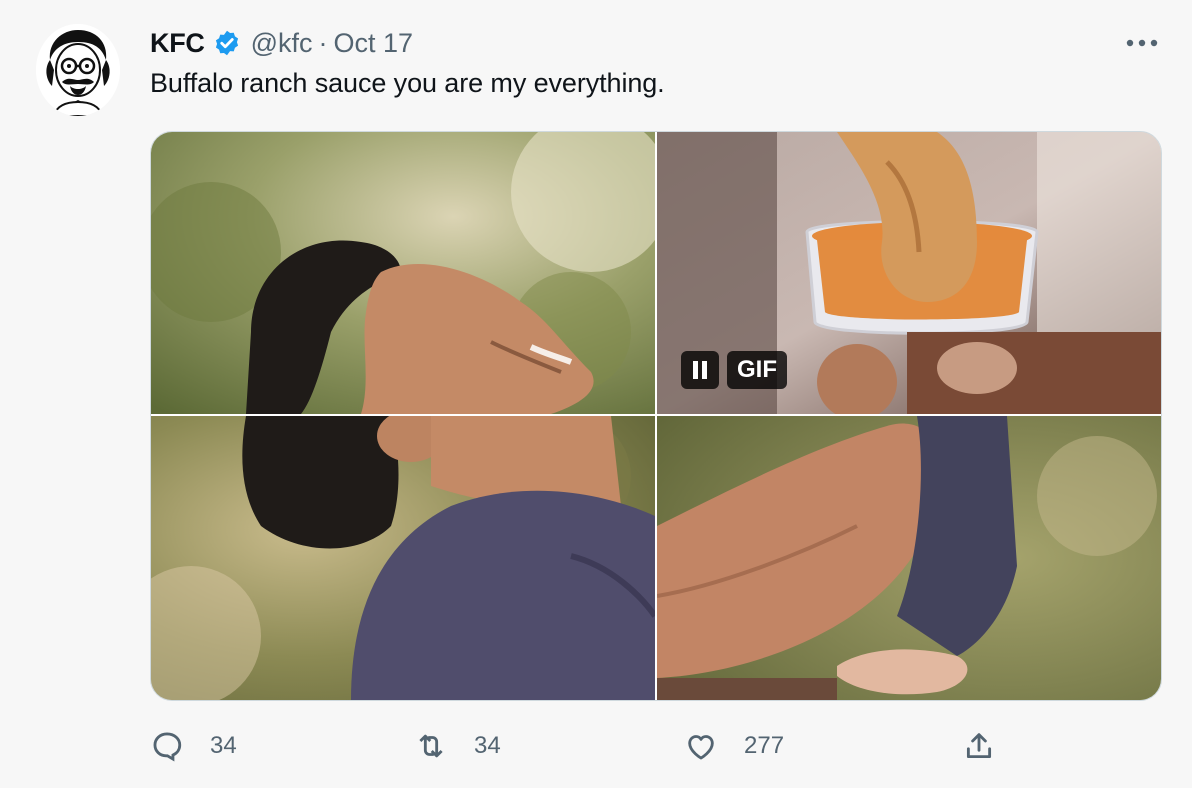 The image size is (1192, 788). Describe the element at coordinates (193, 746) in the screenshot. I see `reply-button: 34` at that location.